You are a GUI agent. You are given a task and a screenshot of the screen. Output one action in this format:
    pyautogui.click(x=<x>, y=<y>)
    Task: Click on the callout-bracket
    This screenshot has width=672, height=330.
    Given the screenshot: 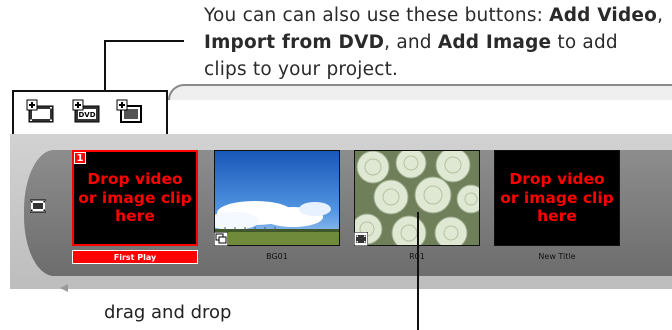 What is the action you would take?
    pyautogui.click(x=144, y=66)
    